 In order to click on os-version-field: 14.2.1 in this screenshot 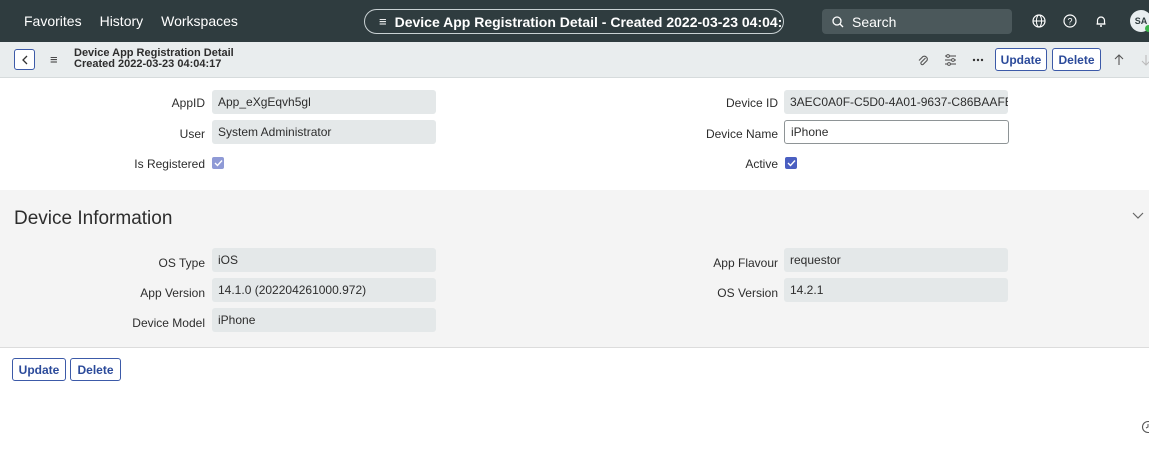, I will do `click(896, 290)`.